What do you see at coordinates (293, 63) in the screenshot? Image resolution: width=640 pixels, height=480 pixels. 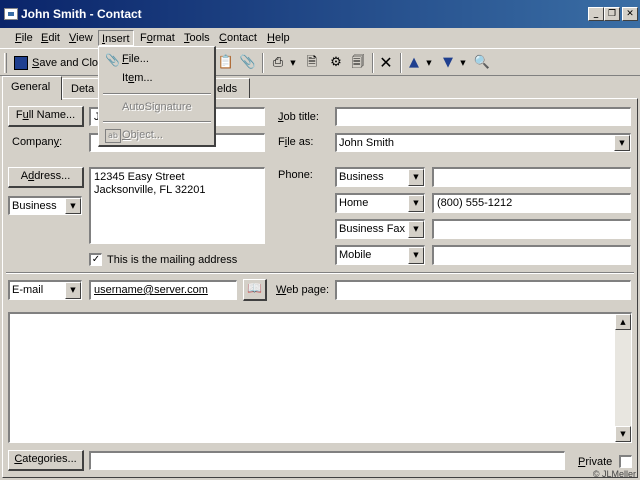 I see `print-dropdown-arrow-icon: ▼` at bounding box center [293, 63].